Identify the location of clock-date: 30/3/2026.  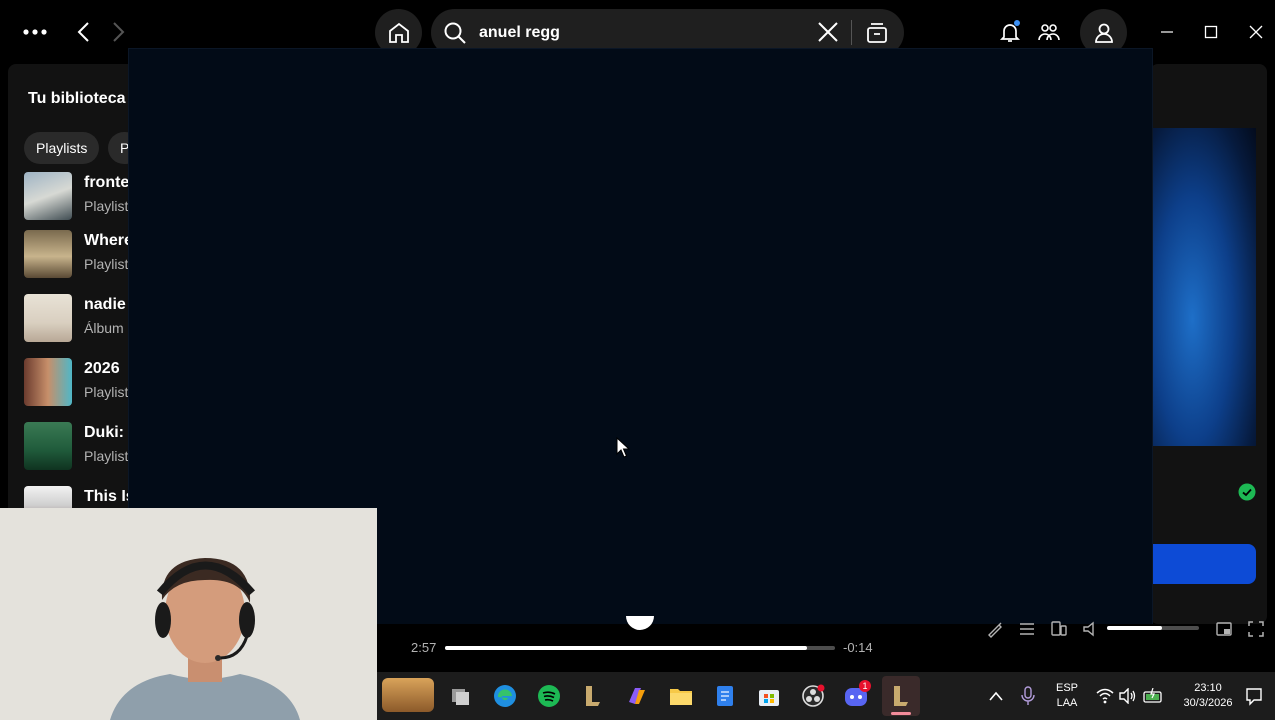
(1208, 703).